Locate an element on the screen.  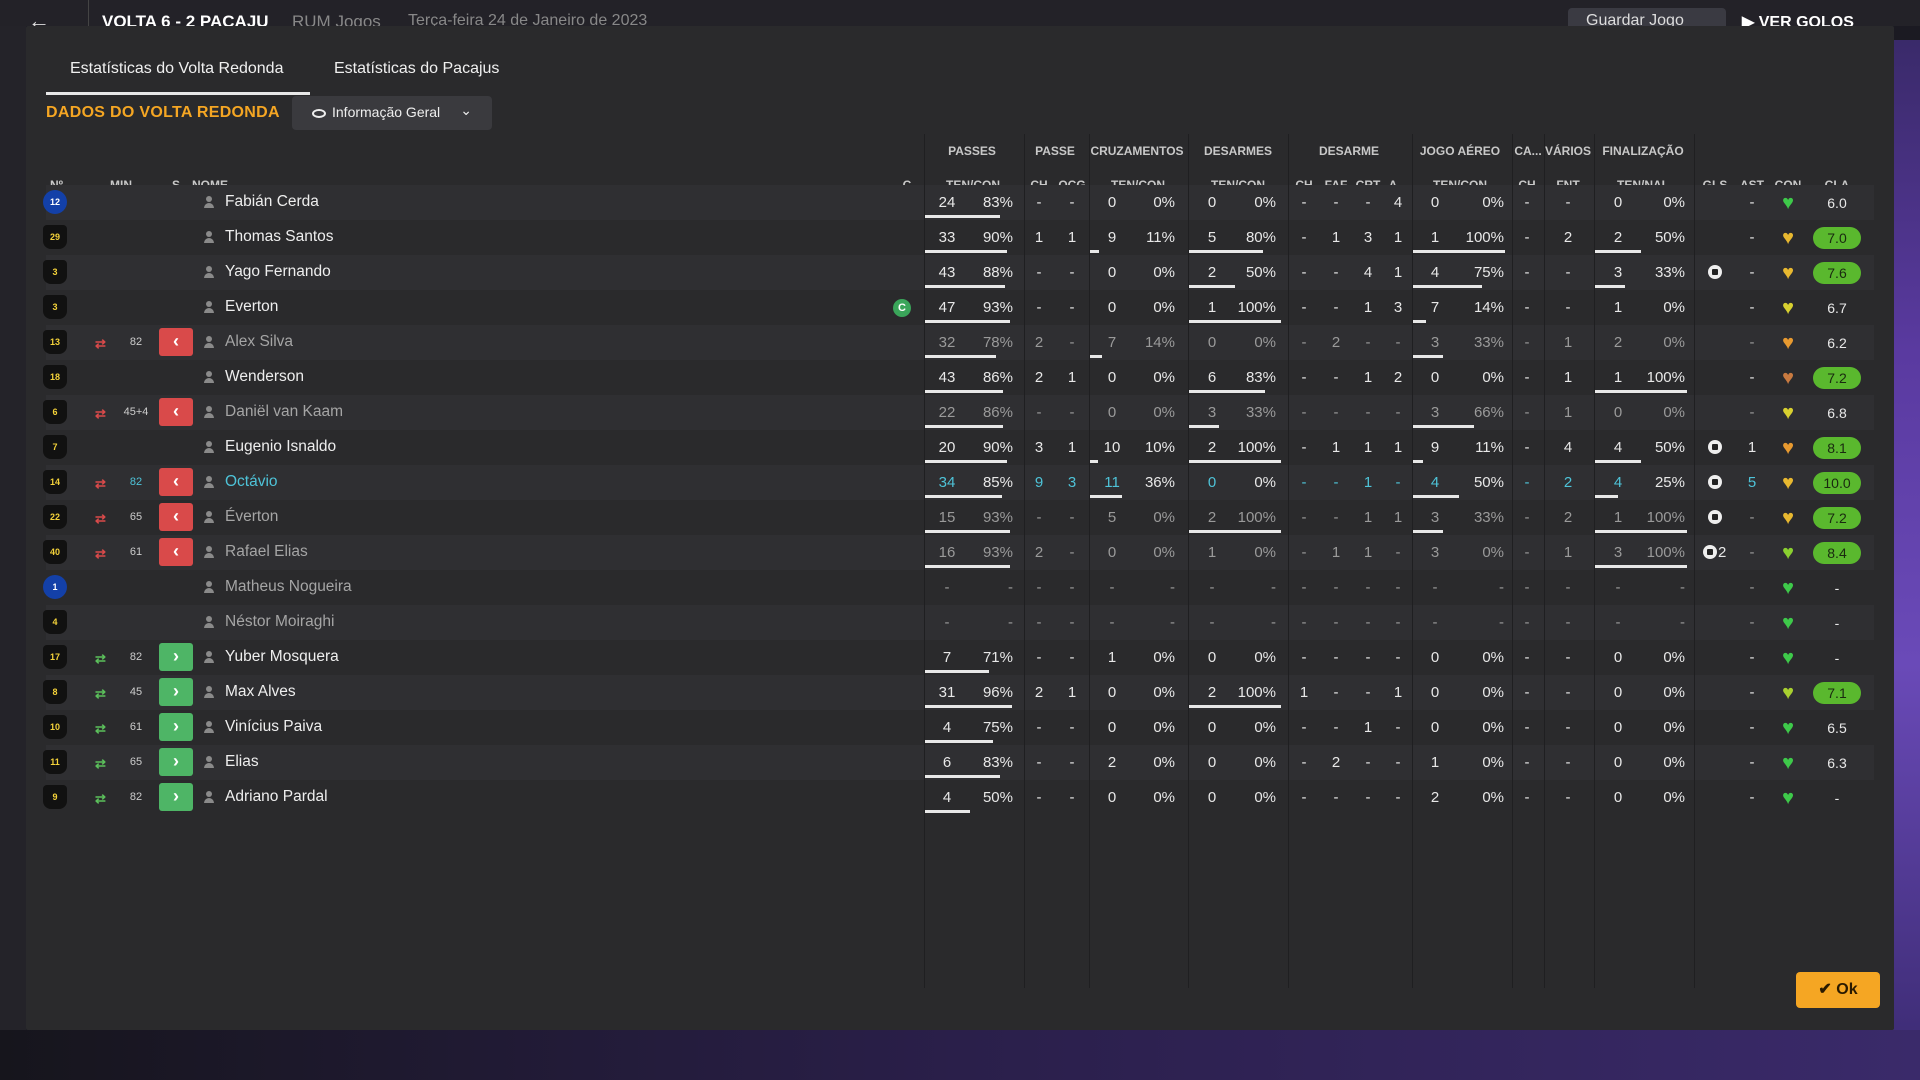
tackles-attempts: - is located at coordinates (1212, 587).